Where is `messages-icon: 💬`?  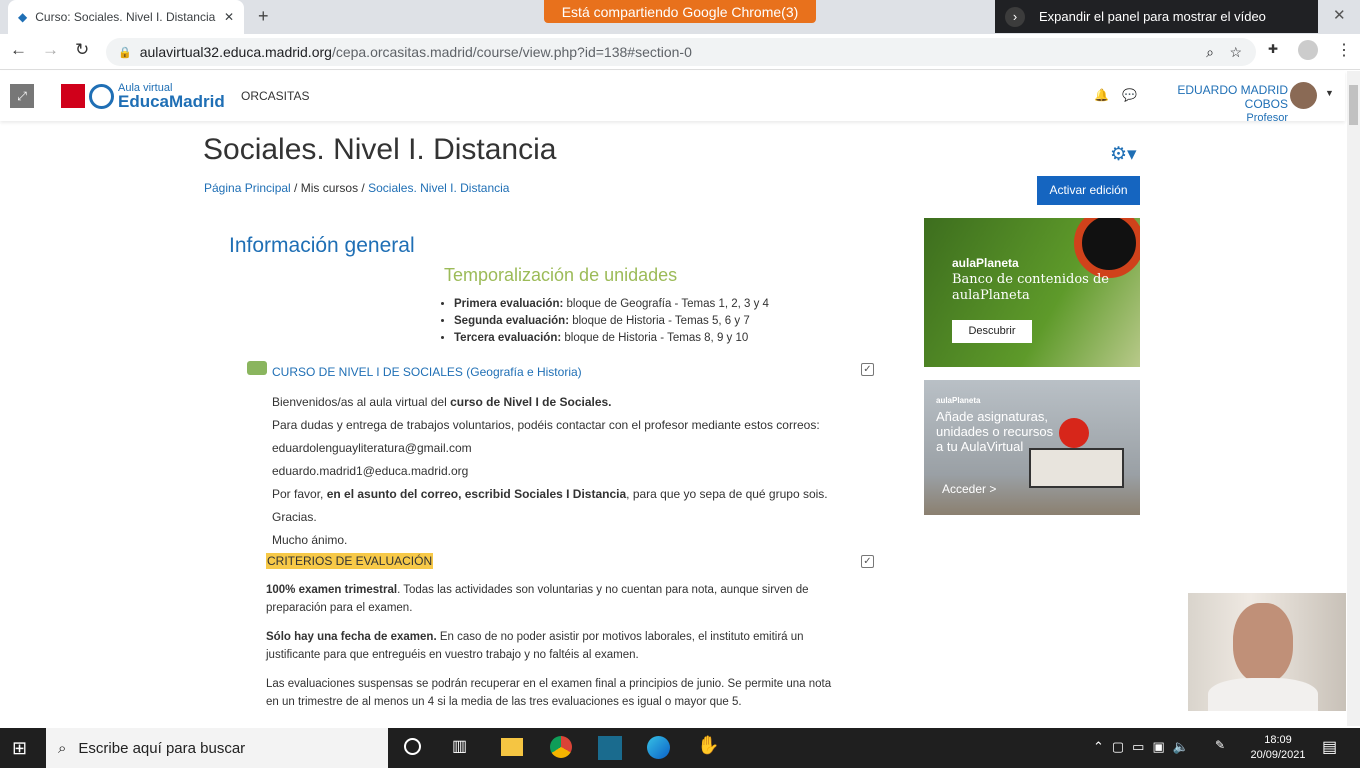
messages-icon: 💬 is located at coordinates (1129, 95).